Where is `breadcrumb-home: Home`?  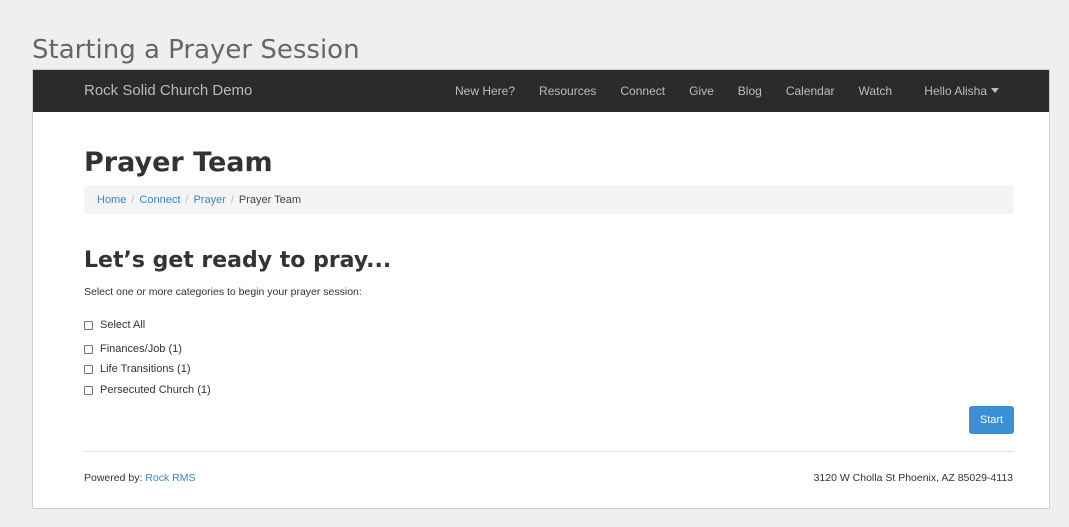 breadcrumb-home: Home is located at coordinates (111, 200).